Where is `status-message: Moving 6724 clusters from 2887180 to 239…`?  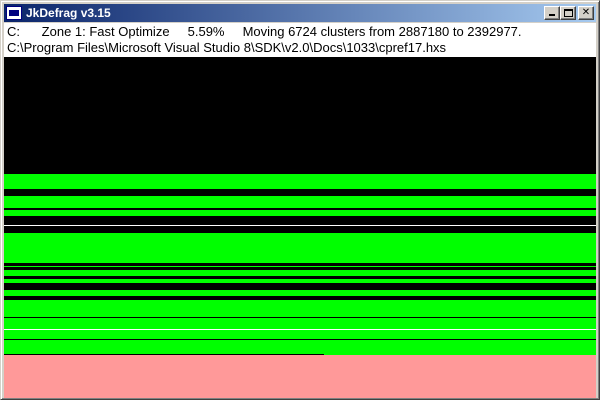 status-message: Moving 6724 clusters from 2887180 to 239… is located at coordinates (382, 31).